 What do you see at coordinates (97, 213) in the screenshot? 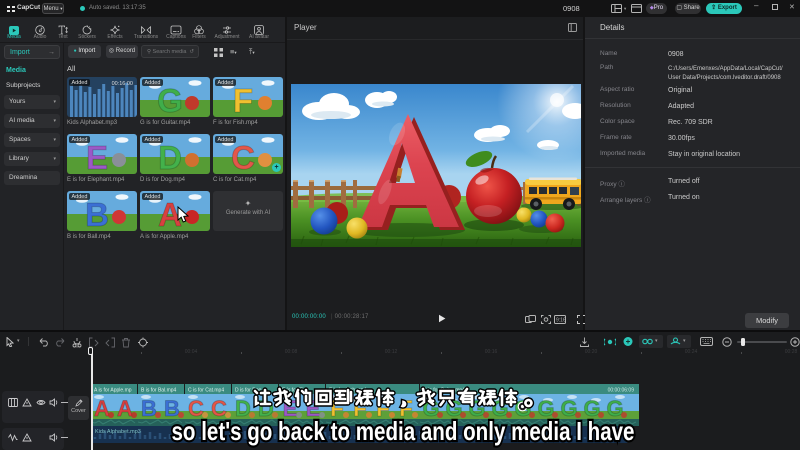
I see `svg-text: B` at bounding box center [97, 213].